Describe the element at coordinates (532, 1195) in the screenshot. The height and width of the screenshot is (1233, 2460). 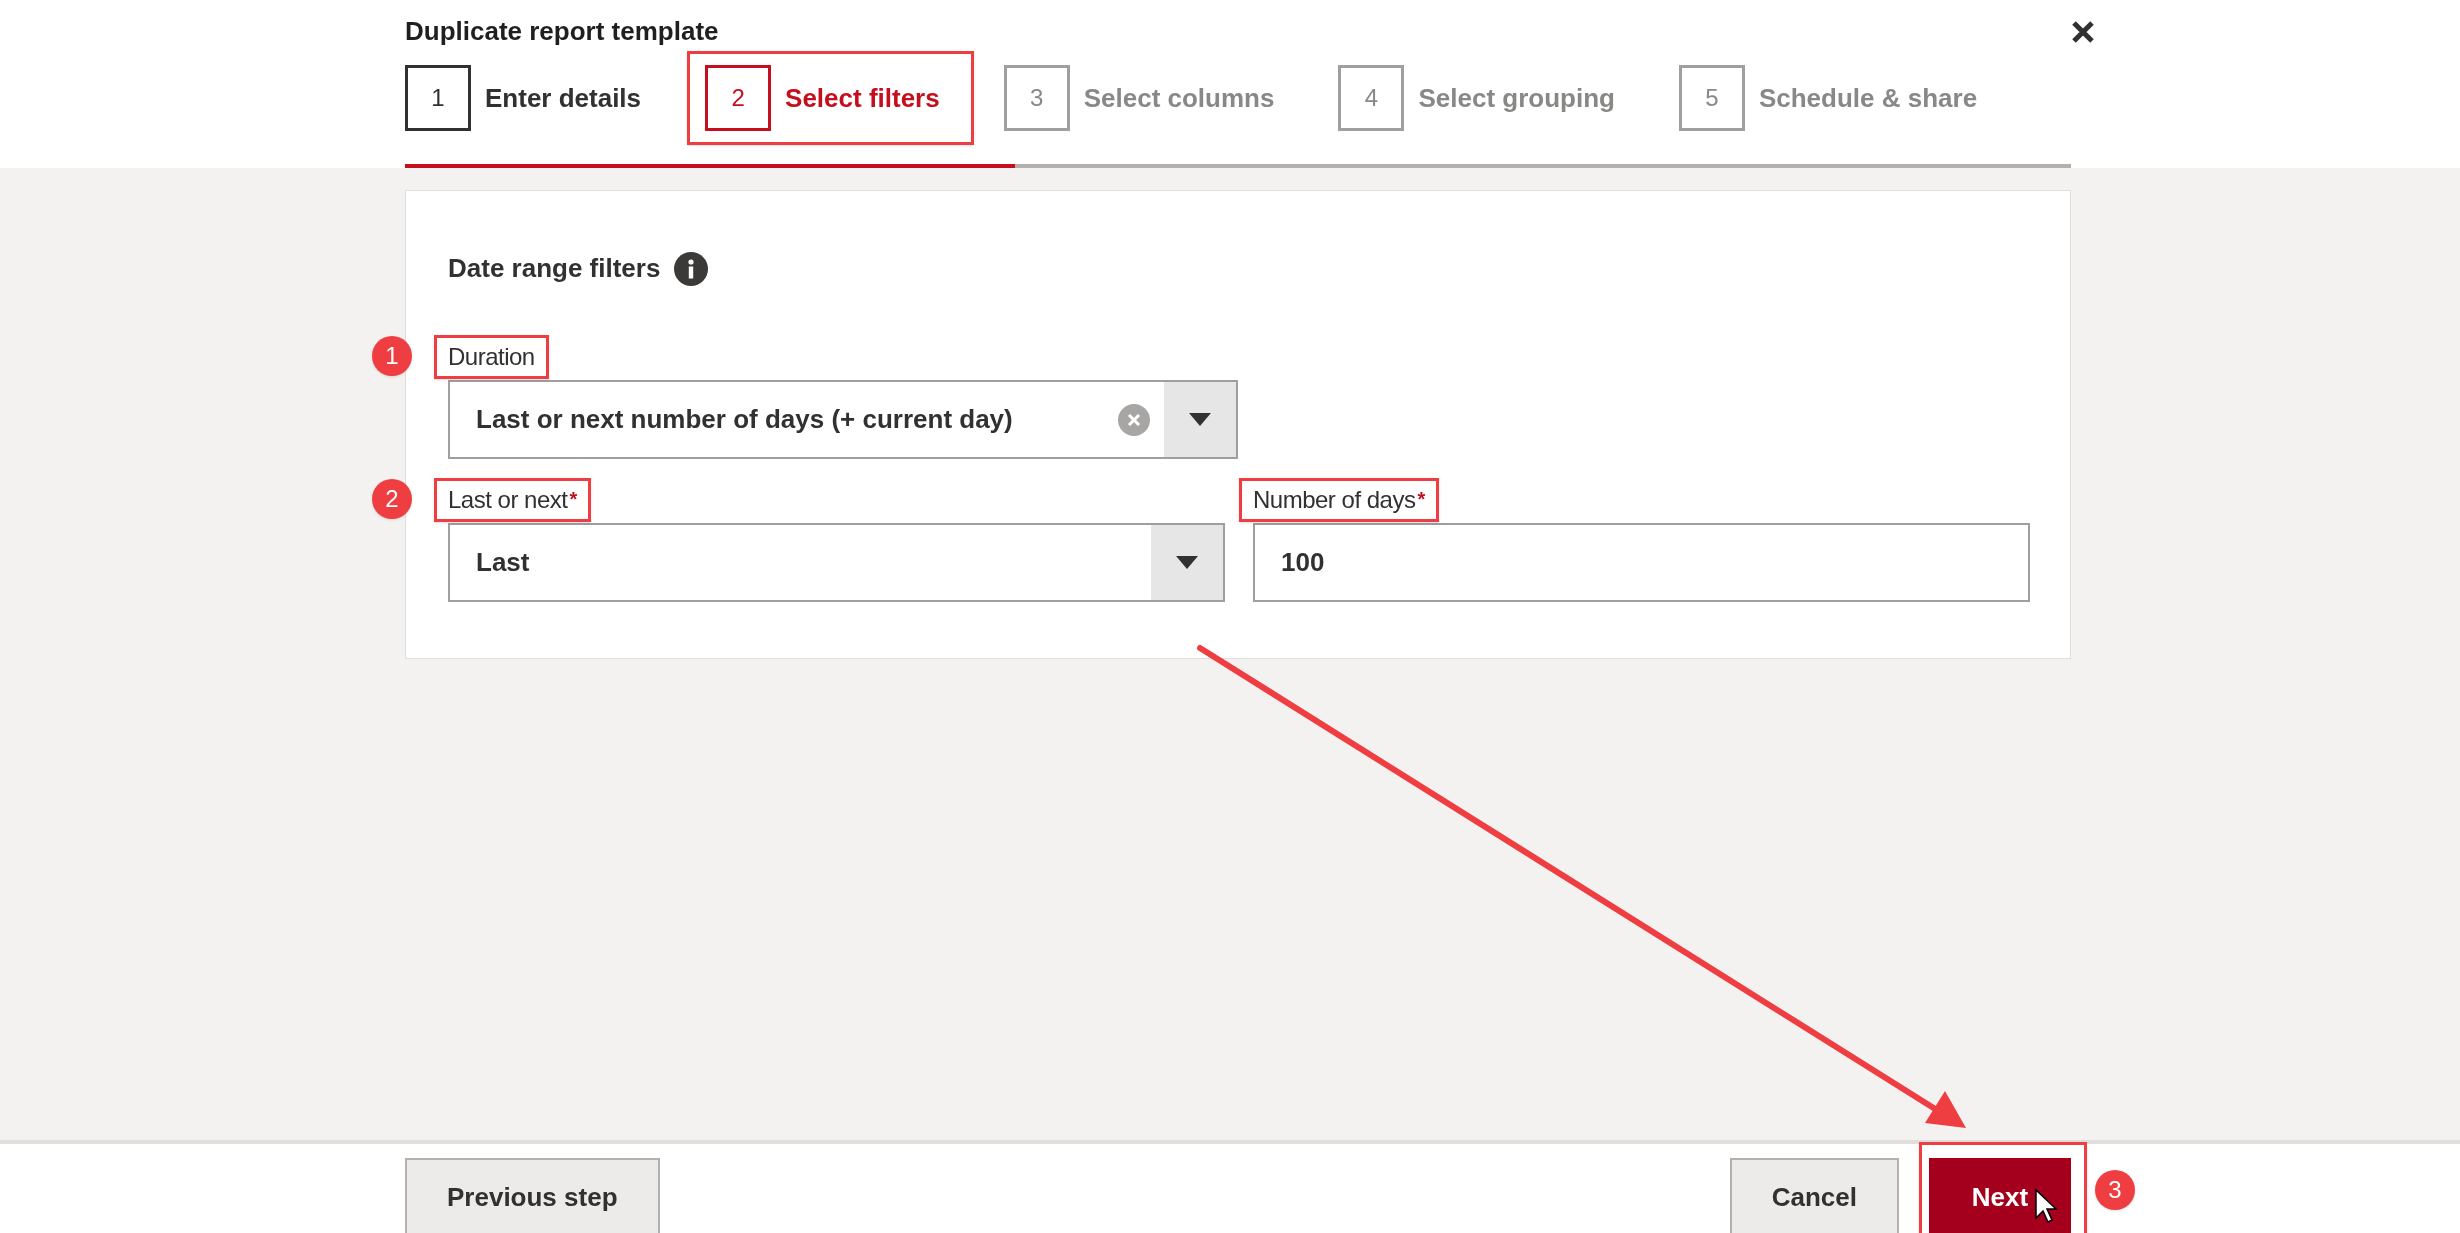
I see `footer-button: Previous step` at that location.